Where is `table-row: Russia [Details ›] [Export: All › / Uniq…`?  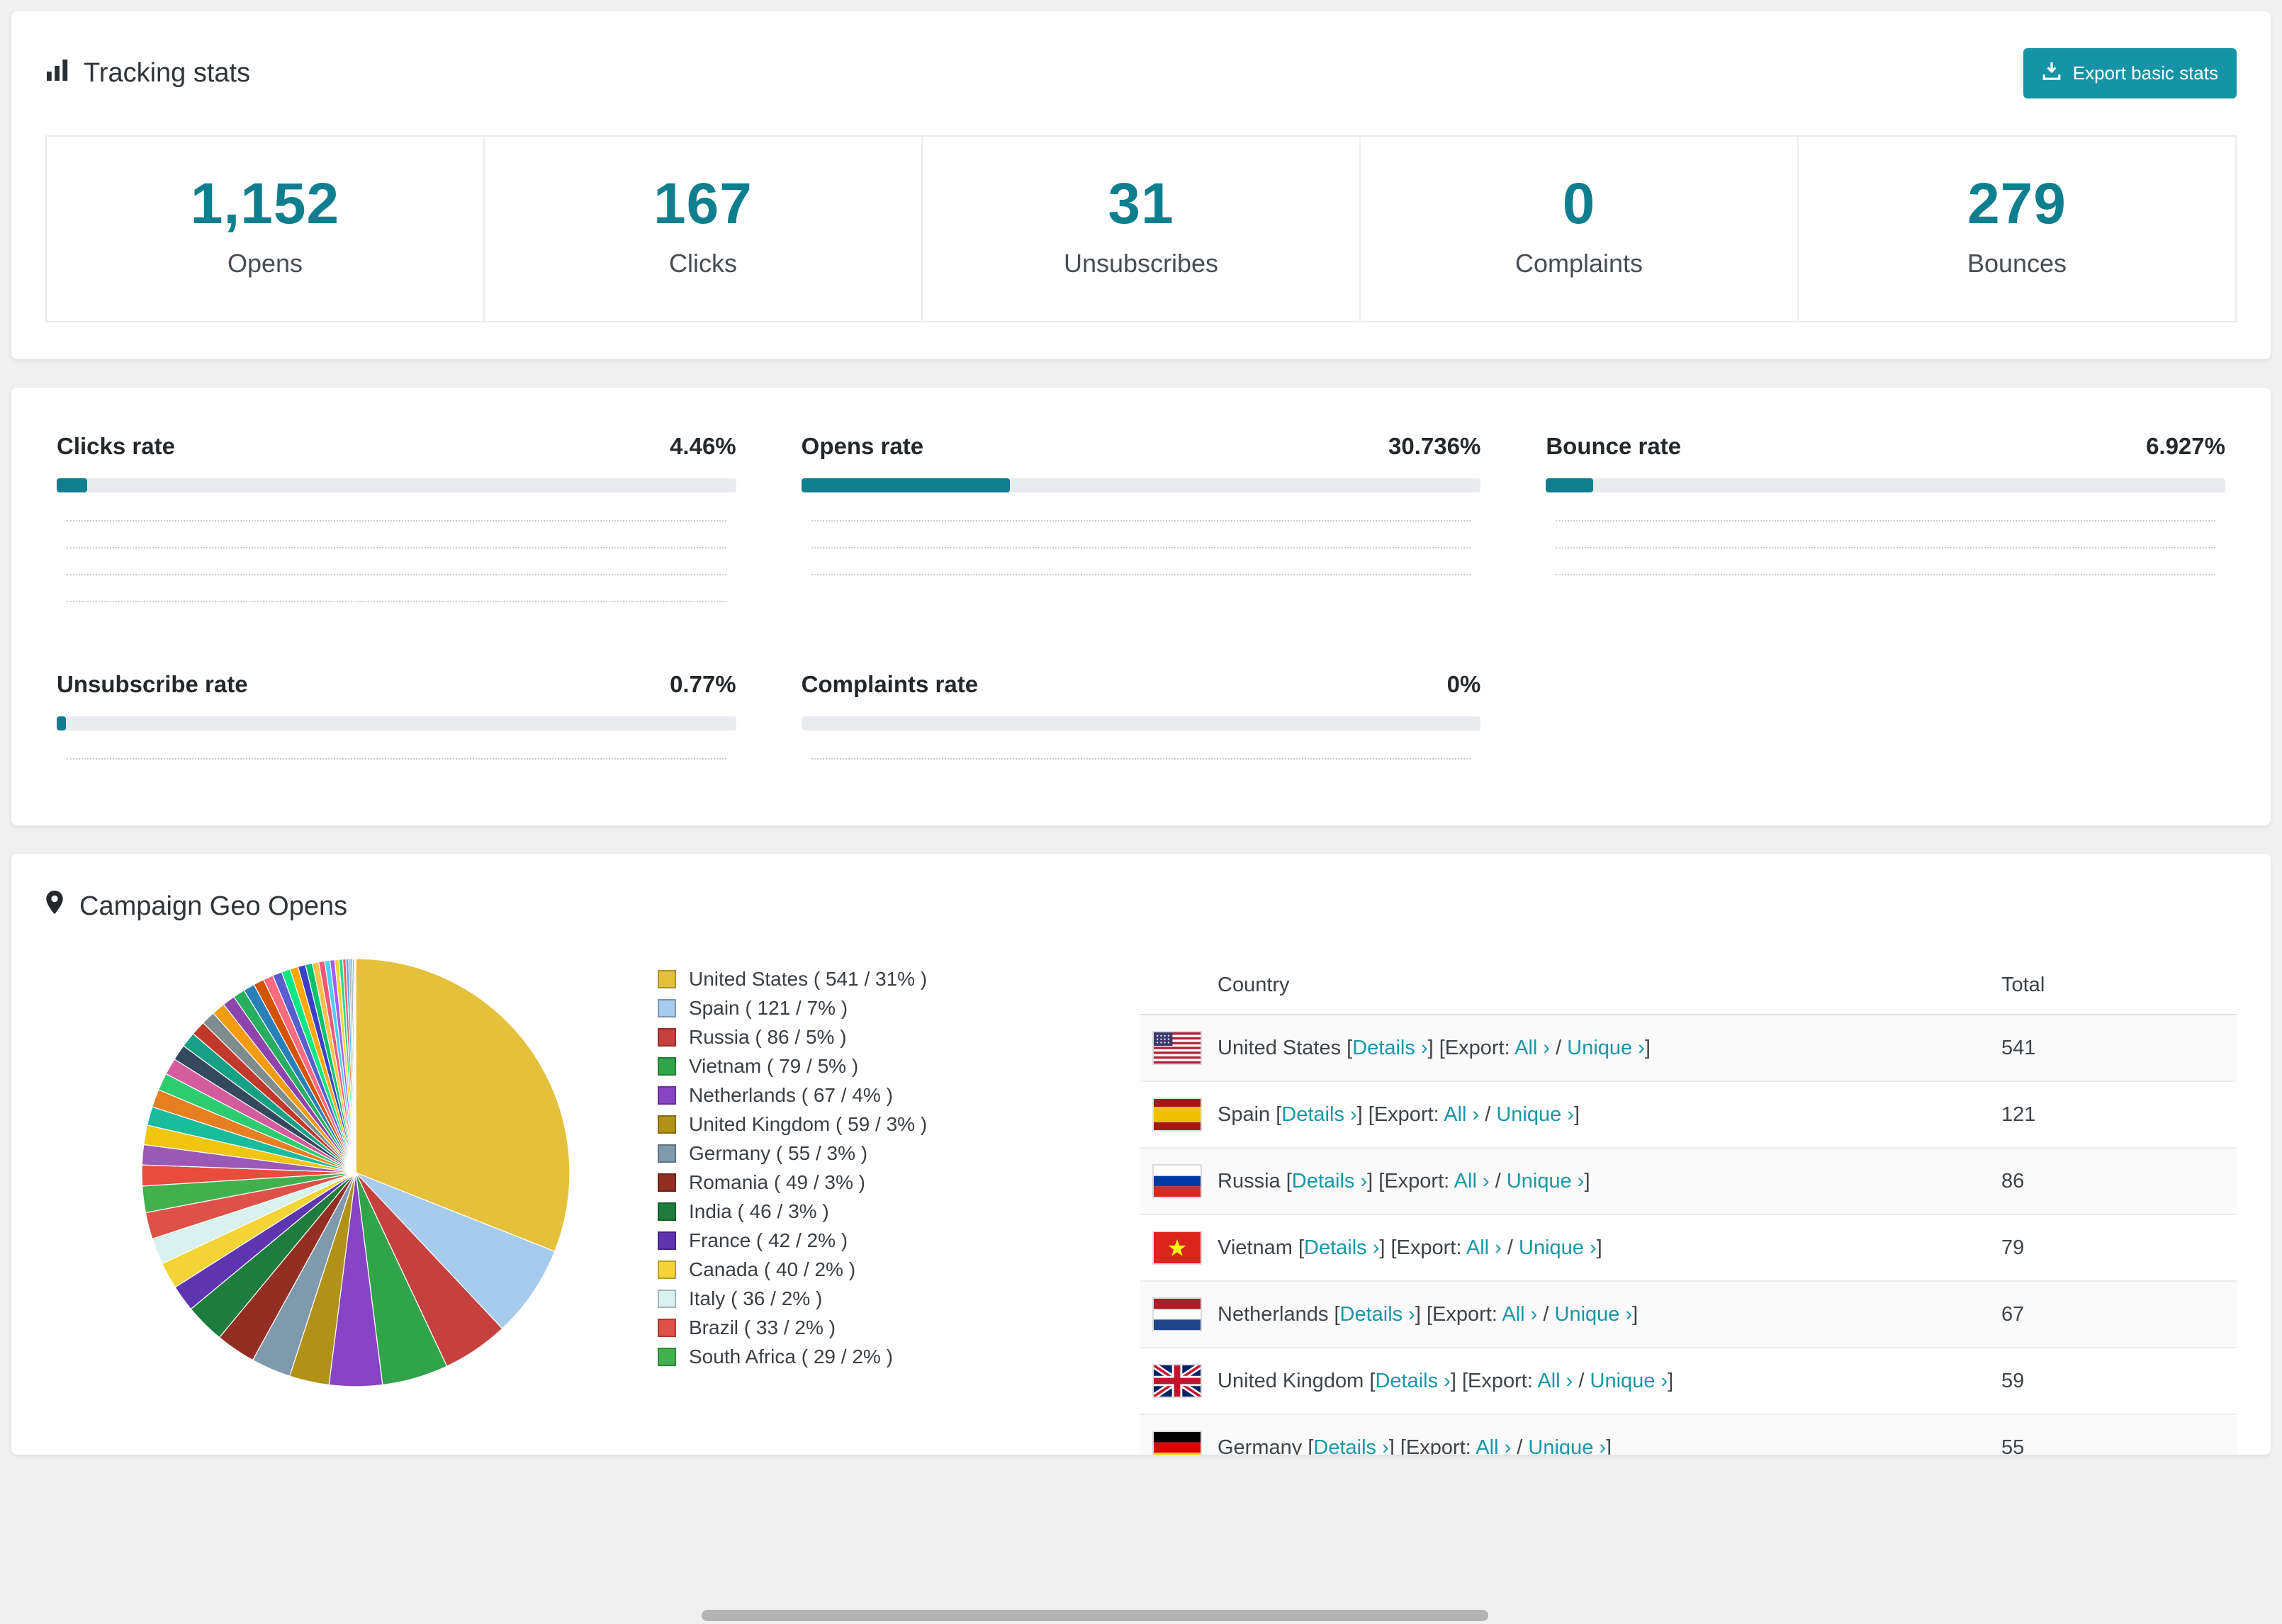
table-row: Russia [Details ›] [Export: All › / Uniq… is located at coordinates (1688, 1182).